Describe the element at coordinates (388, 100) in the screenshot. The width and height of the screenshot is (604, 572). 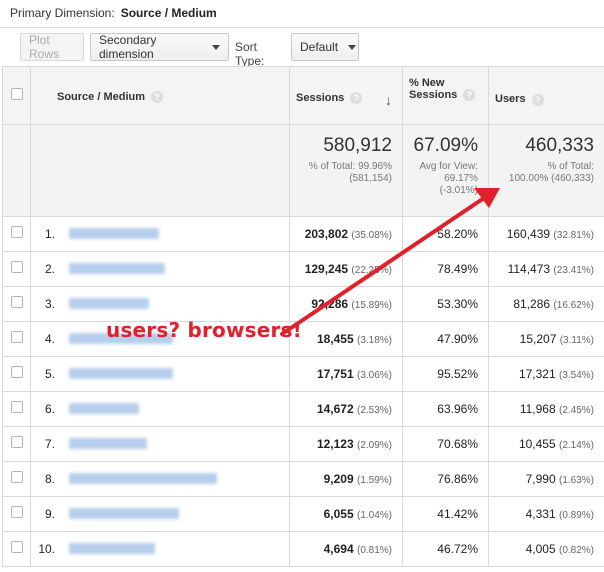
I see `sort-down-icon: ↓` at that location.